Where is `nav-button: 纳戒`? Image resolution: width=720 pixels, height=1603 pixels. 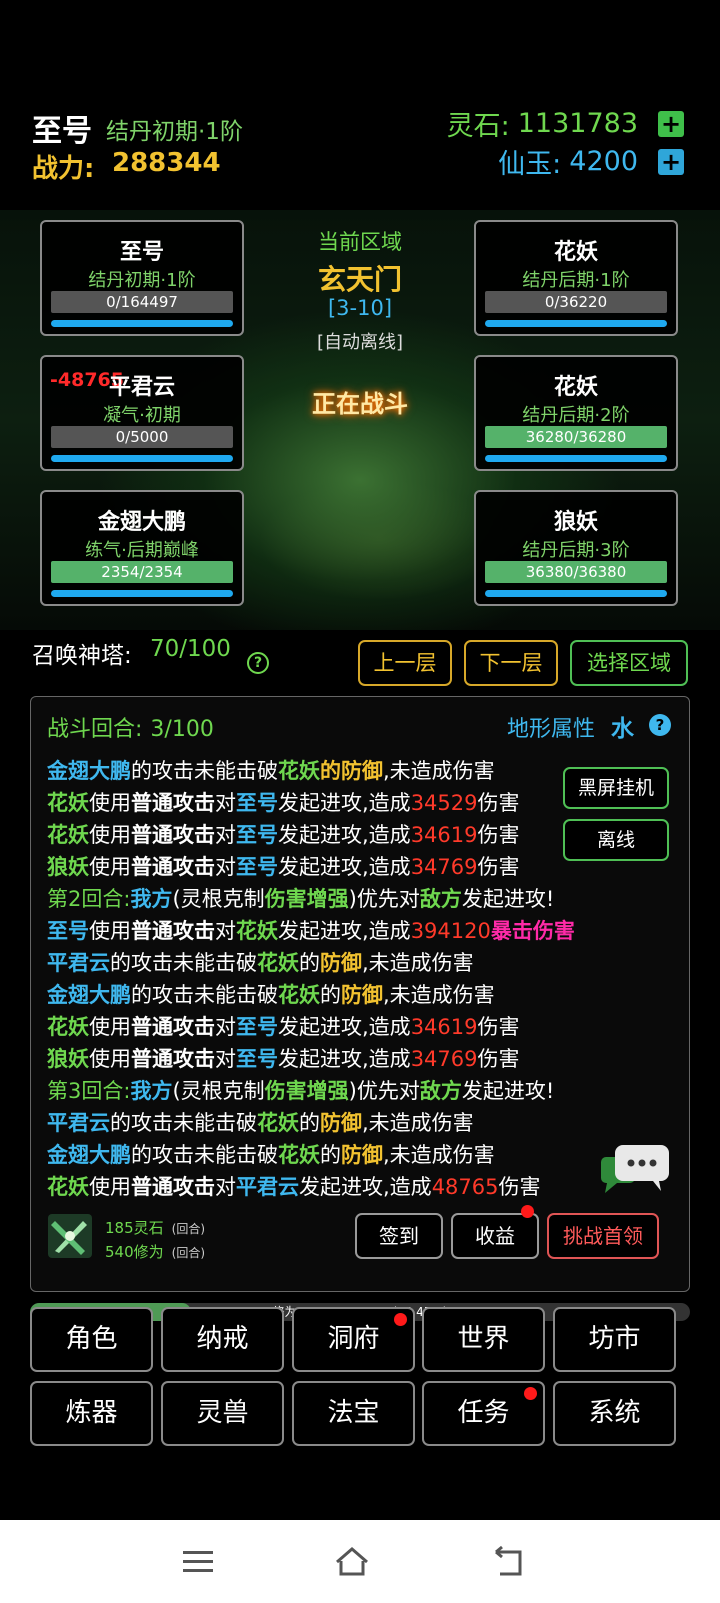
nav-button: 纳戒 is located at coordinates (222, 1339).